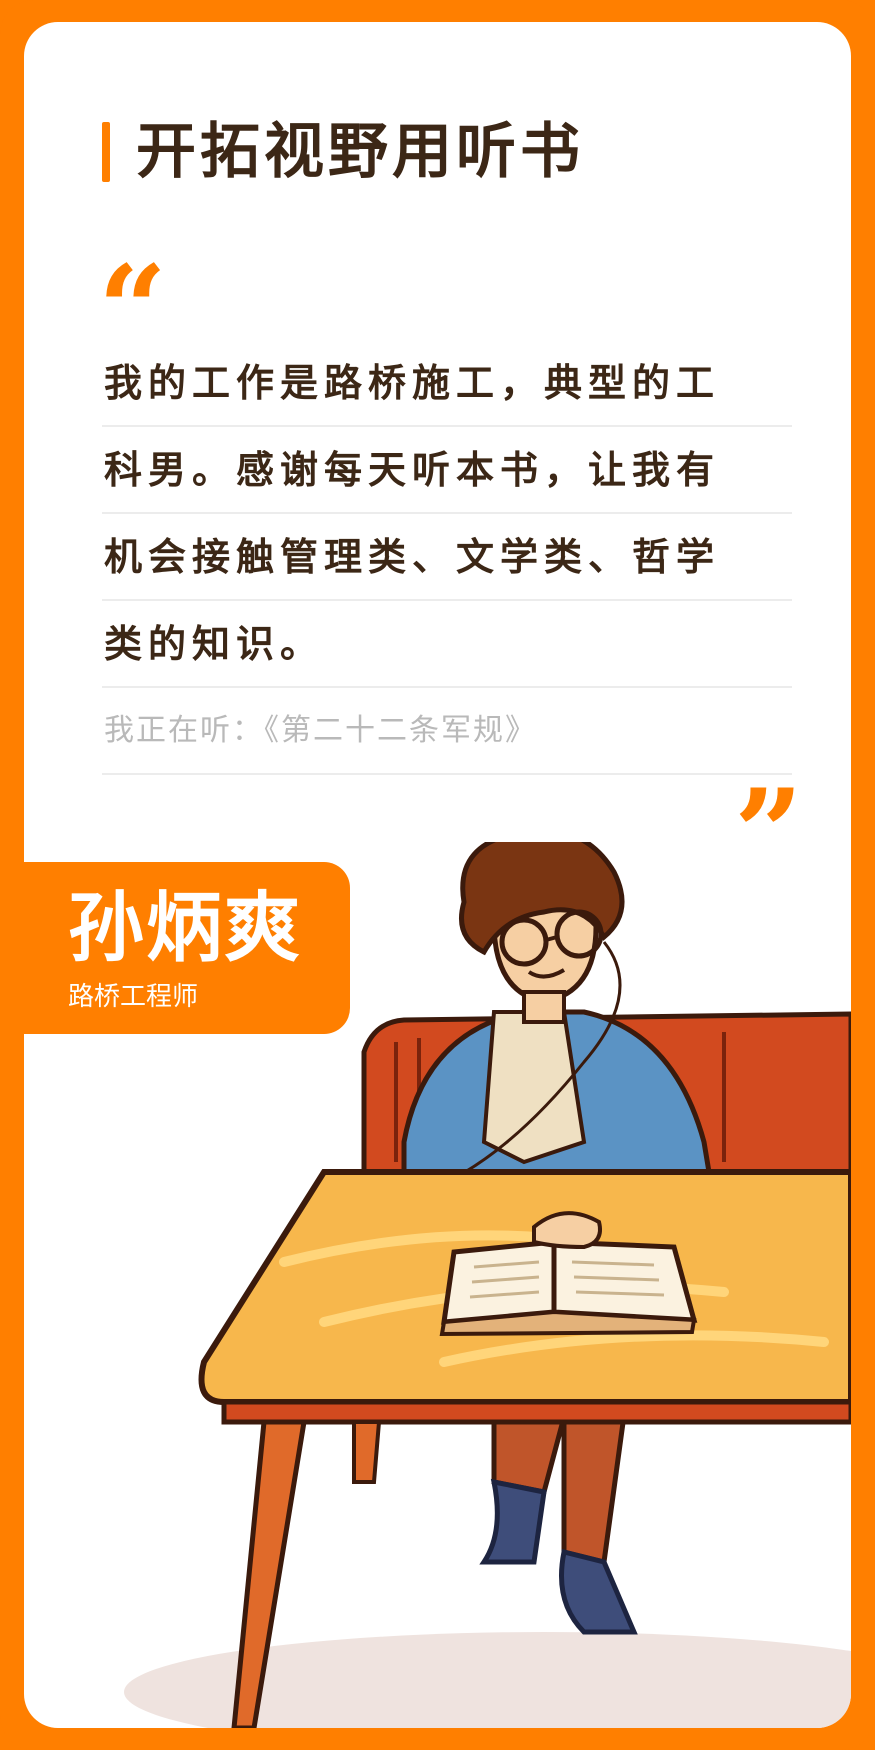 Image resolution: width=875 pixels, height=1750 pixels. What do you see at coordinates (185, 927) in the screenshot?
I see `person-name: 孙炳爽` at bounding box center [185, 927].